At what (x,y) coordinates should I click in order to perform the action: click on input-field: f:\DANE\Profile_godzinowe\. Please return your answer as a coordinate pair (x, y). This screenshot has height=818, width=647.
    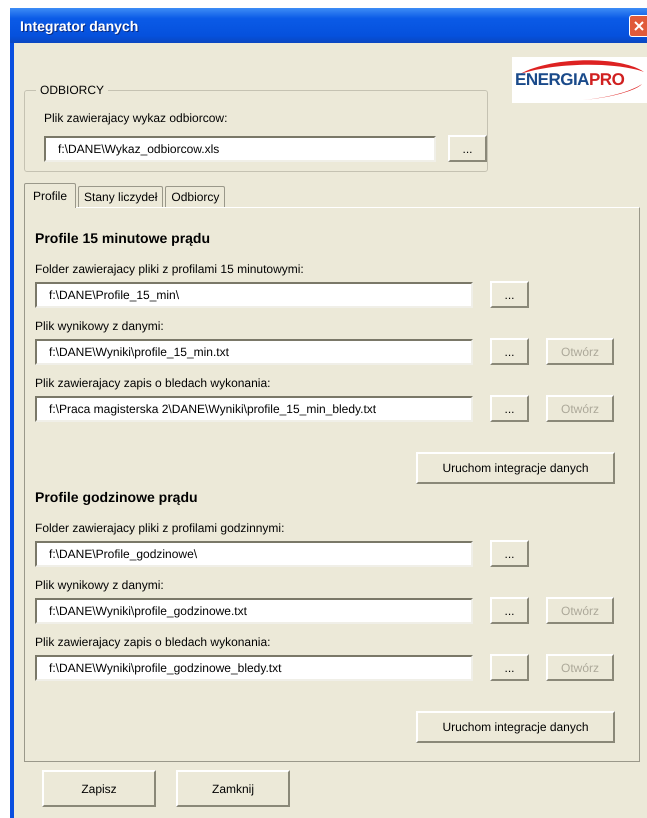
    Looking at the image, I should click on (254, 553).